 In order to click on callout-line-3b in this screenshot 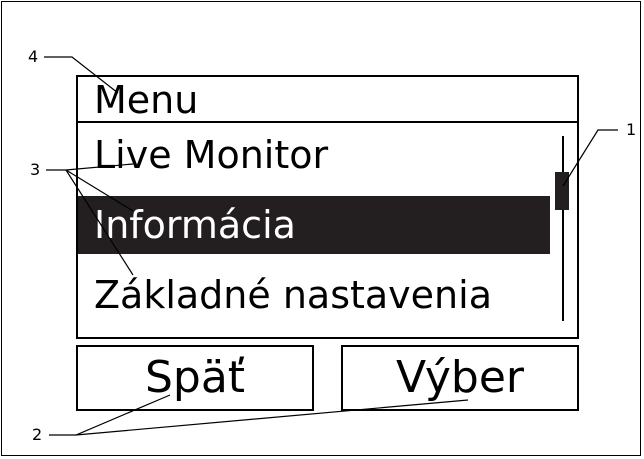, I will do `click(99, 190)`.